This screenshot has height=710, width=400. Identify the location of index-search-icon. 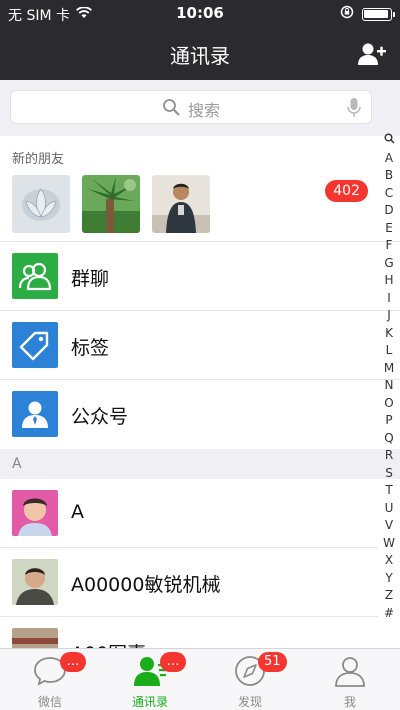
(389, 141).